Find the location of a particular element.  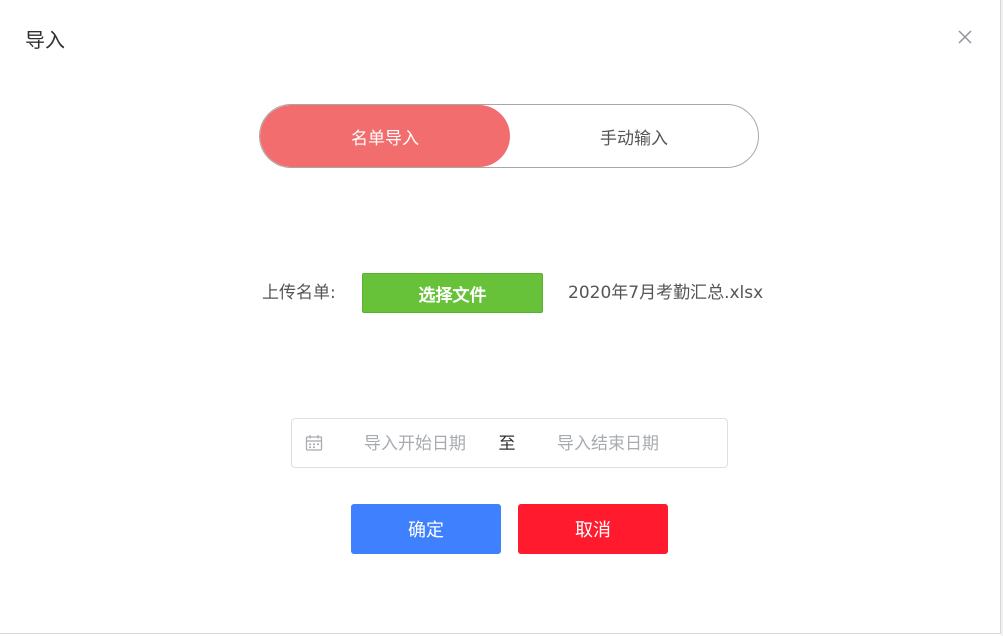

confirm-button: 确定 is located at coordinates (426, 529).